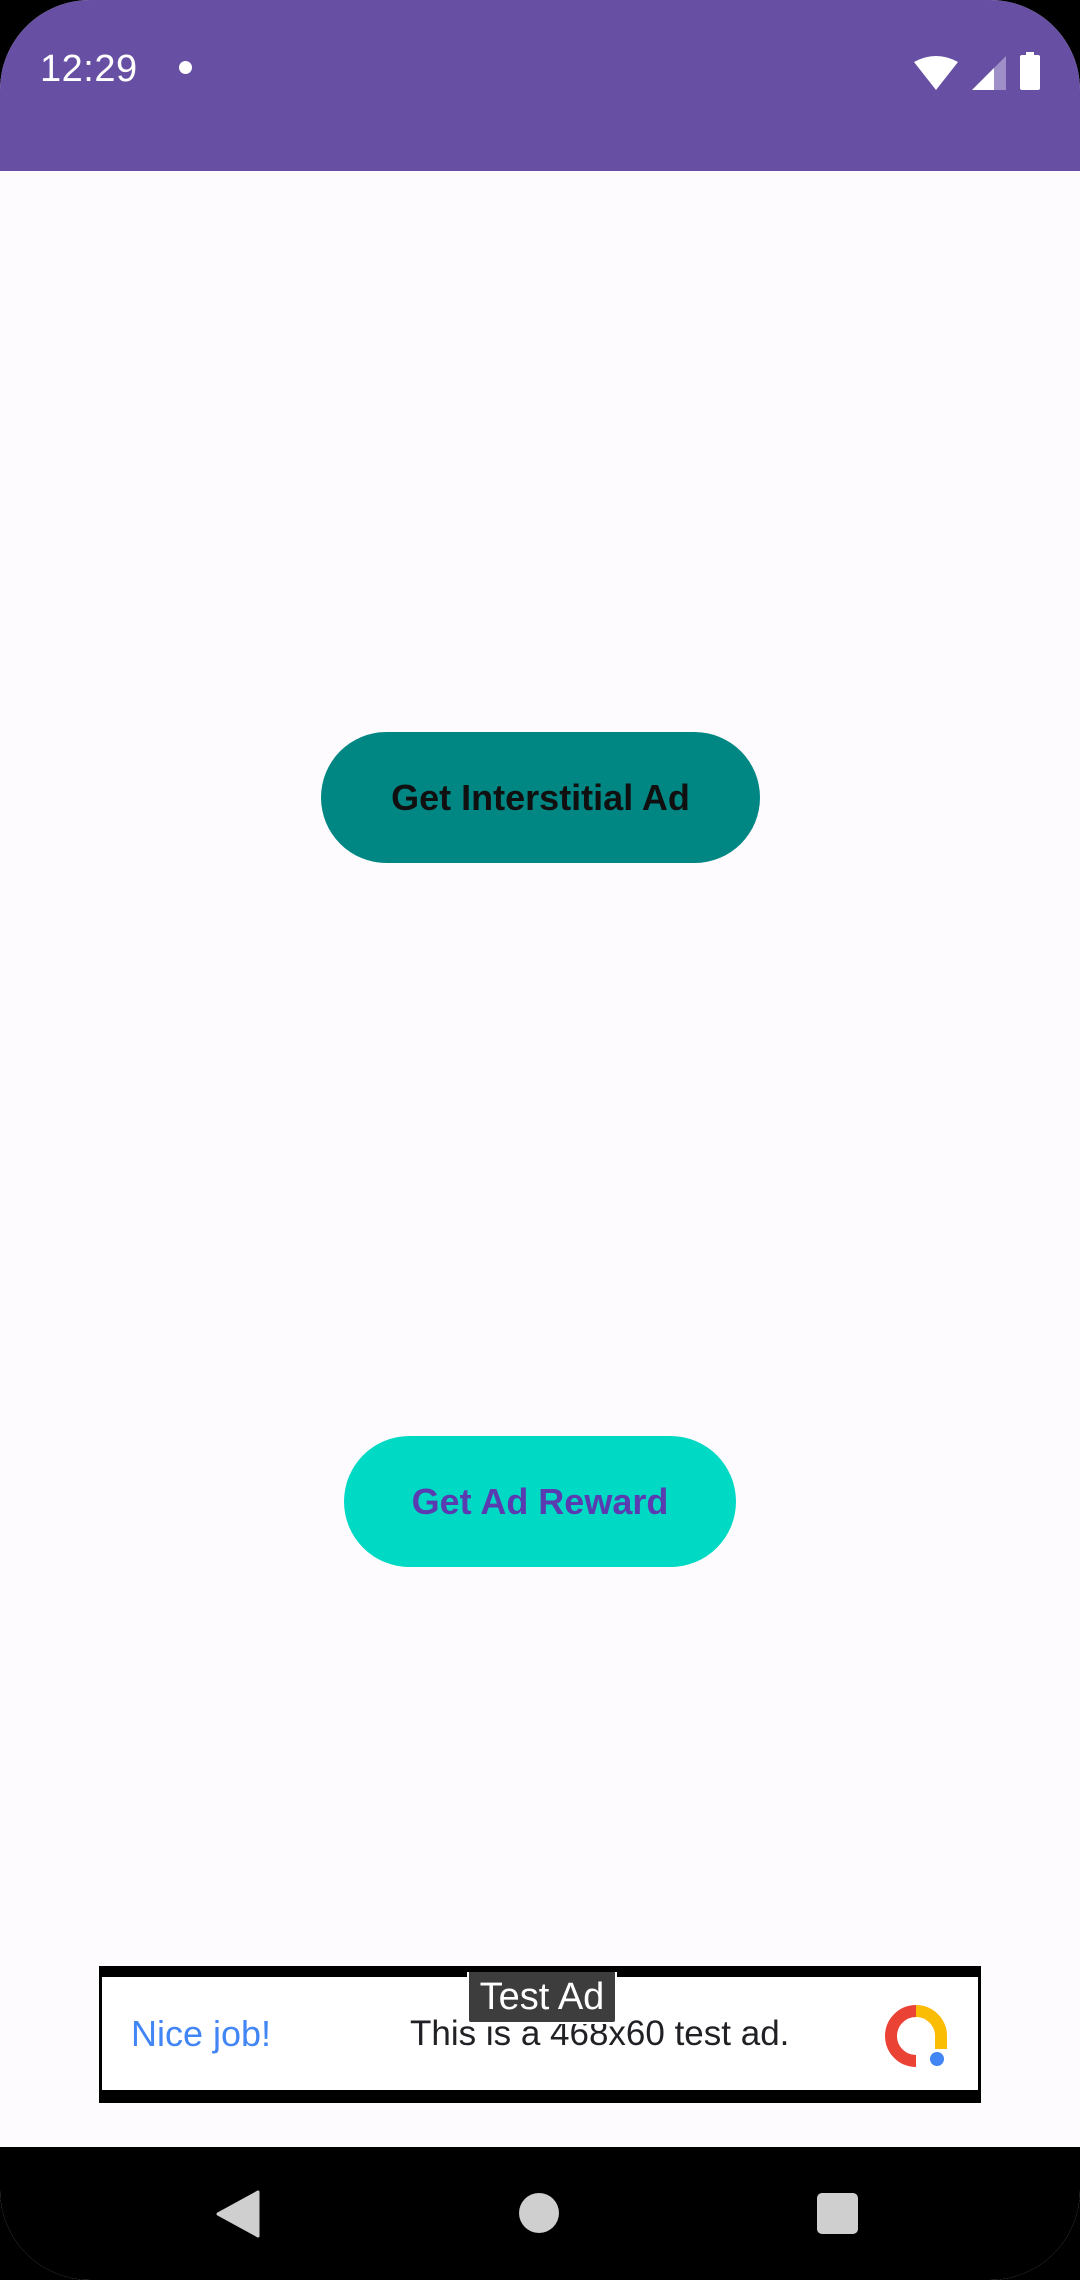 Image resolution: width=1080 pixels, height=2280 pixels. What do you see at coordinates (837, 2213) in the screenshot?
I see `recents-icon` at bounding box center [837, 2213].